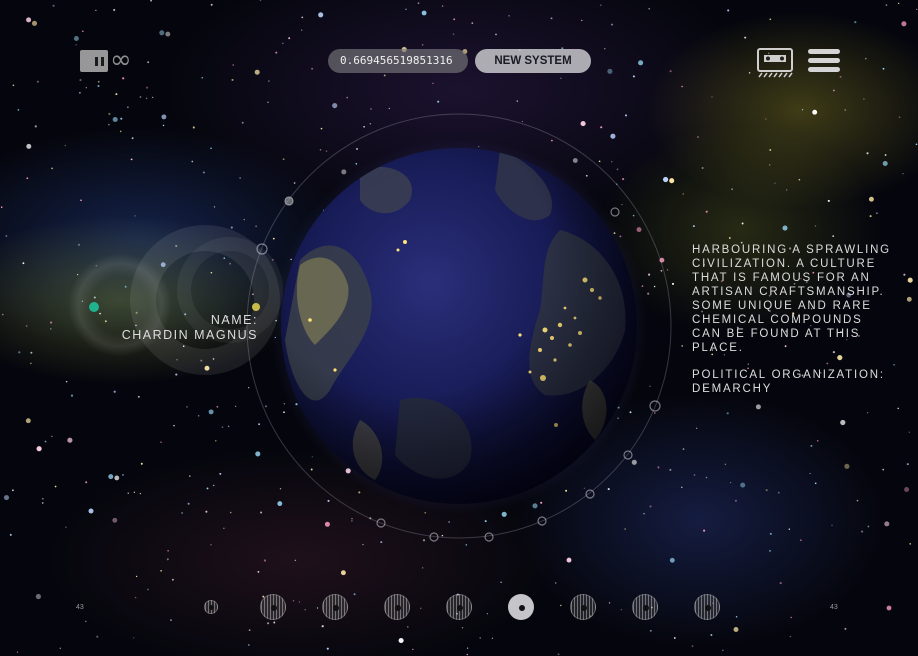 The image size is (918, 656). What do you see at coordinates (175, 300) in the screenshot?
I see `moon-orbit-graphic` at bounding box center [175, 300].